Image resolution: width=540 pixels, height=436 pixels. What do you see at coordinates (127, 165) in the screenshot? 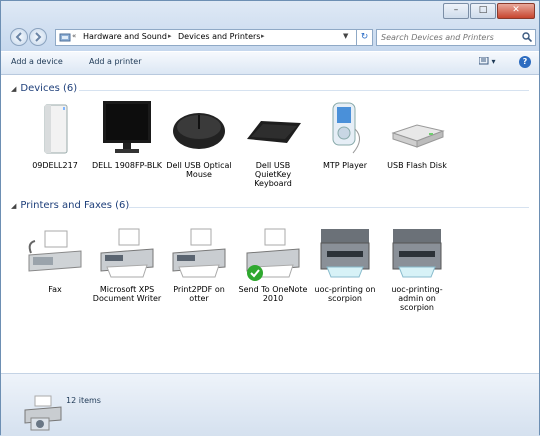
I see `device-label: DELL 1908FP-BLK` at bounding box center [127, 165].